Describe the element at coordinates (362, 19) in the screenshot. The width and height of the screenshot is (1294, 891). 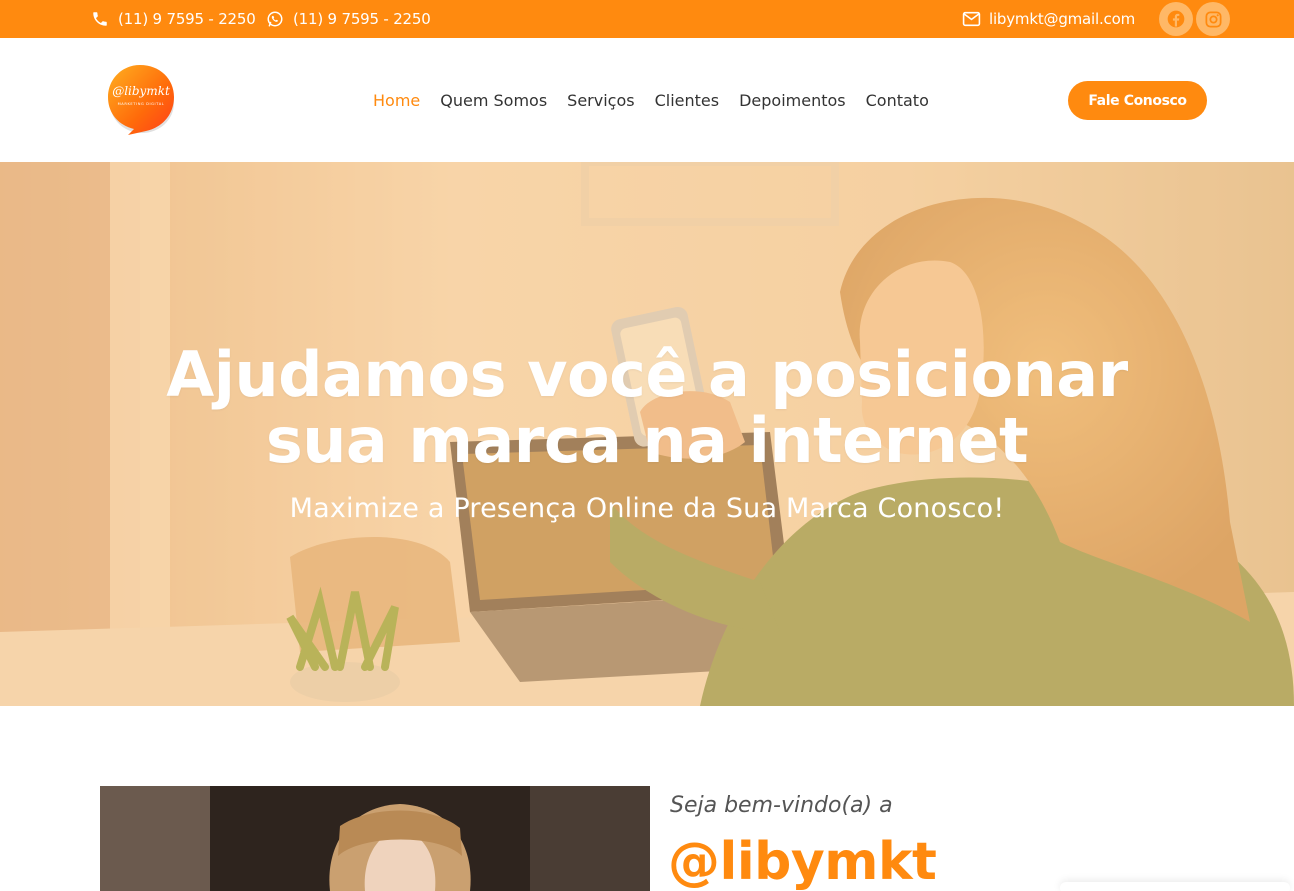
I see `whatsapp-number: (11) 9 7595 - 2250` at that location.